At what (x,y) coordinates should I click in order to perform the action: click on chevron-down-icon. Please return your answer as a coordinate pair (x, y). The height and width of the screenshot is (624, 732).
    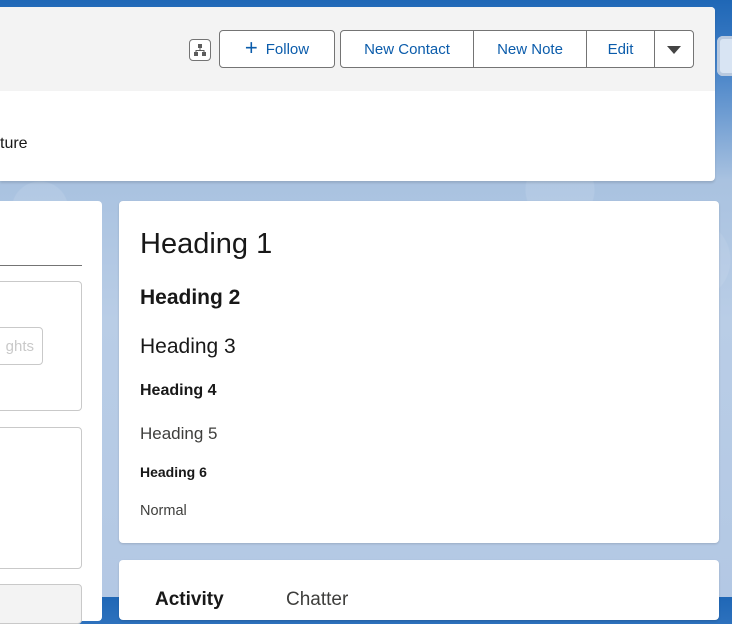
    Looking at the image, I should click on (674, 50).